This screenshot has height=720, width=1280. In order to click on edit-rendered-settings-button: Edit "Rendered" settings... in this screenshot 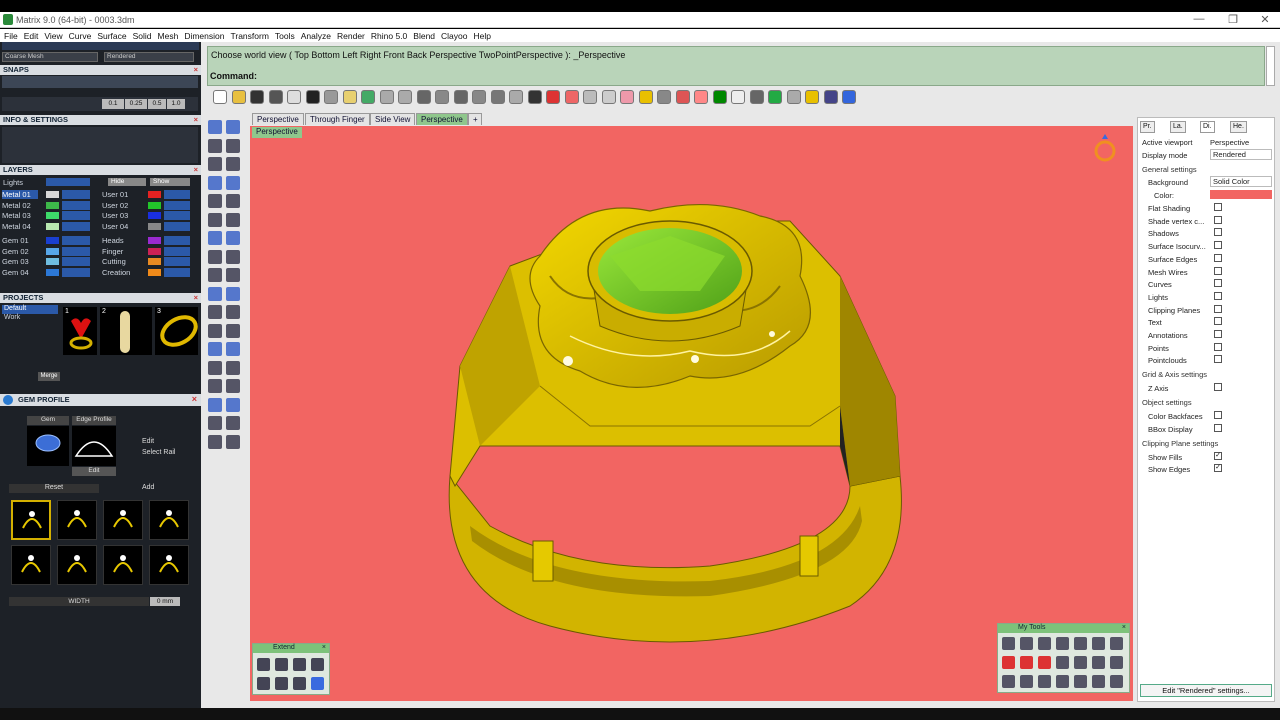, I will do `click(1206, 690)`.